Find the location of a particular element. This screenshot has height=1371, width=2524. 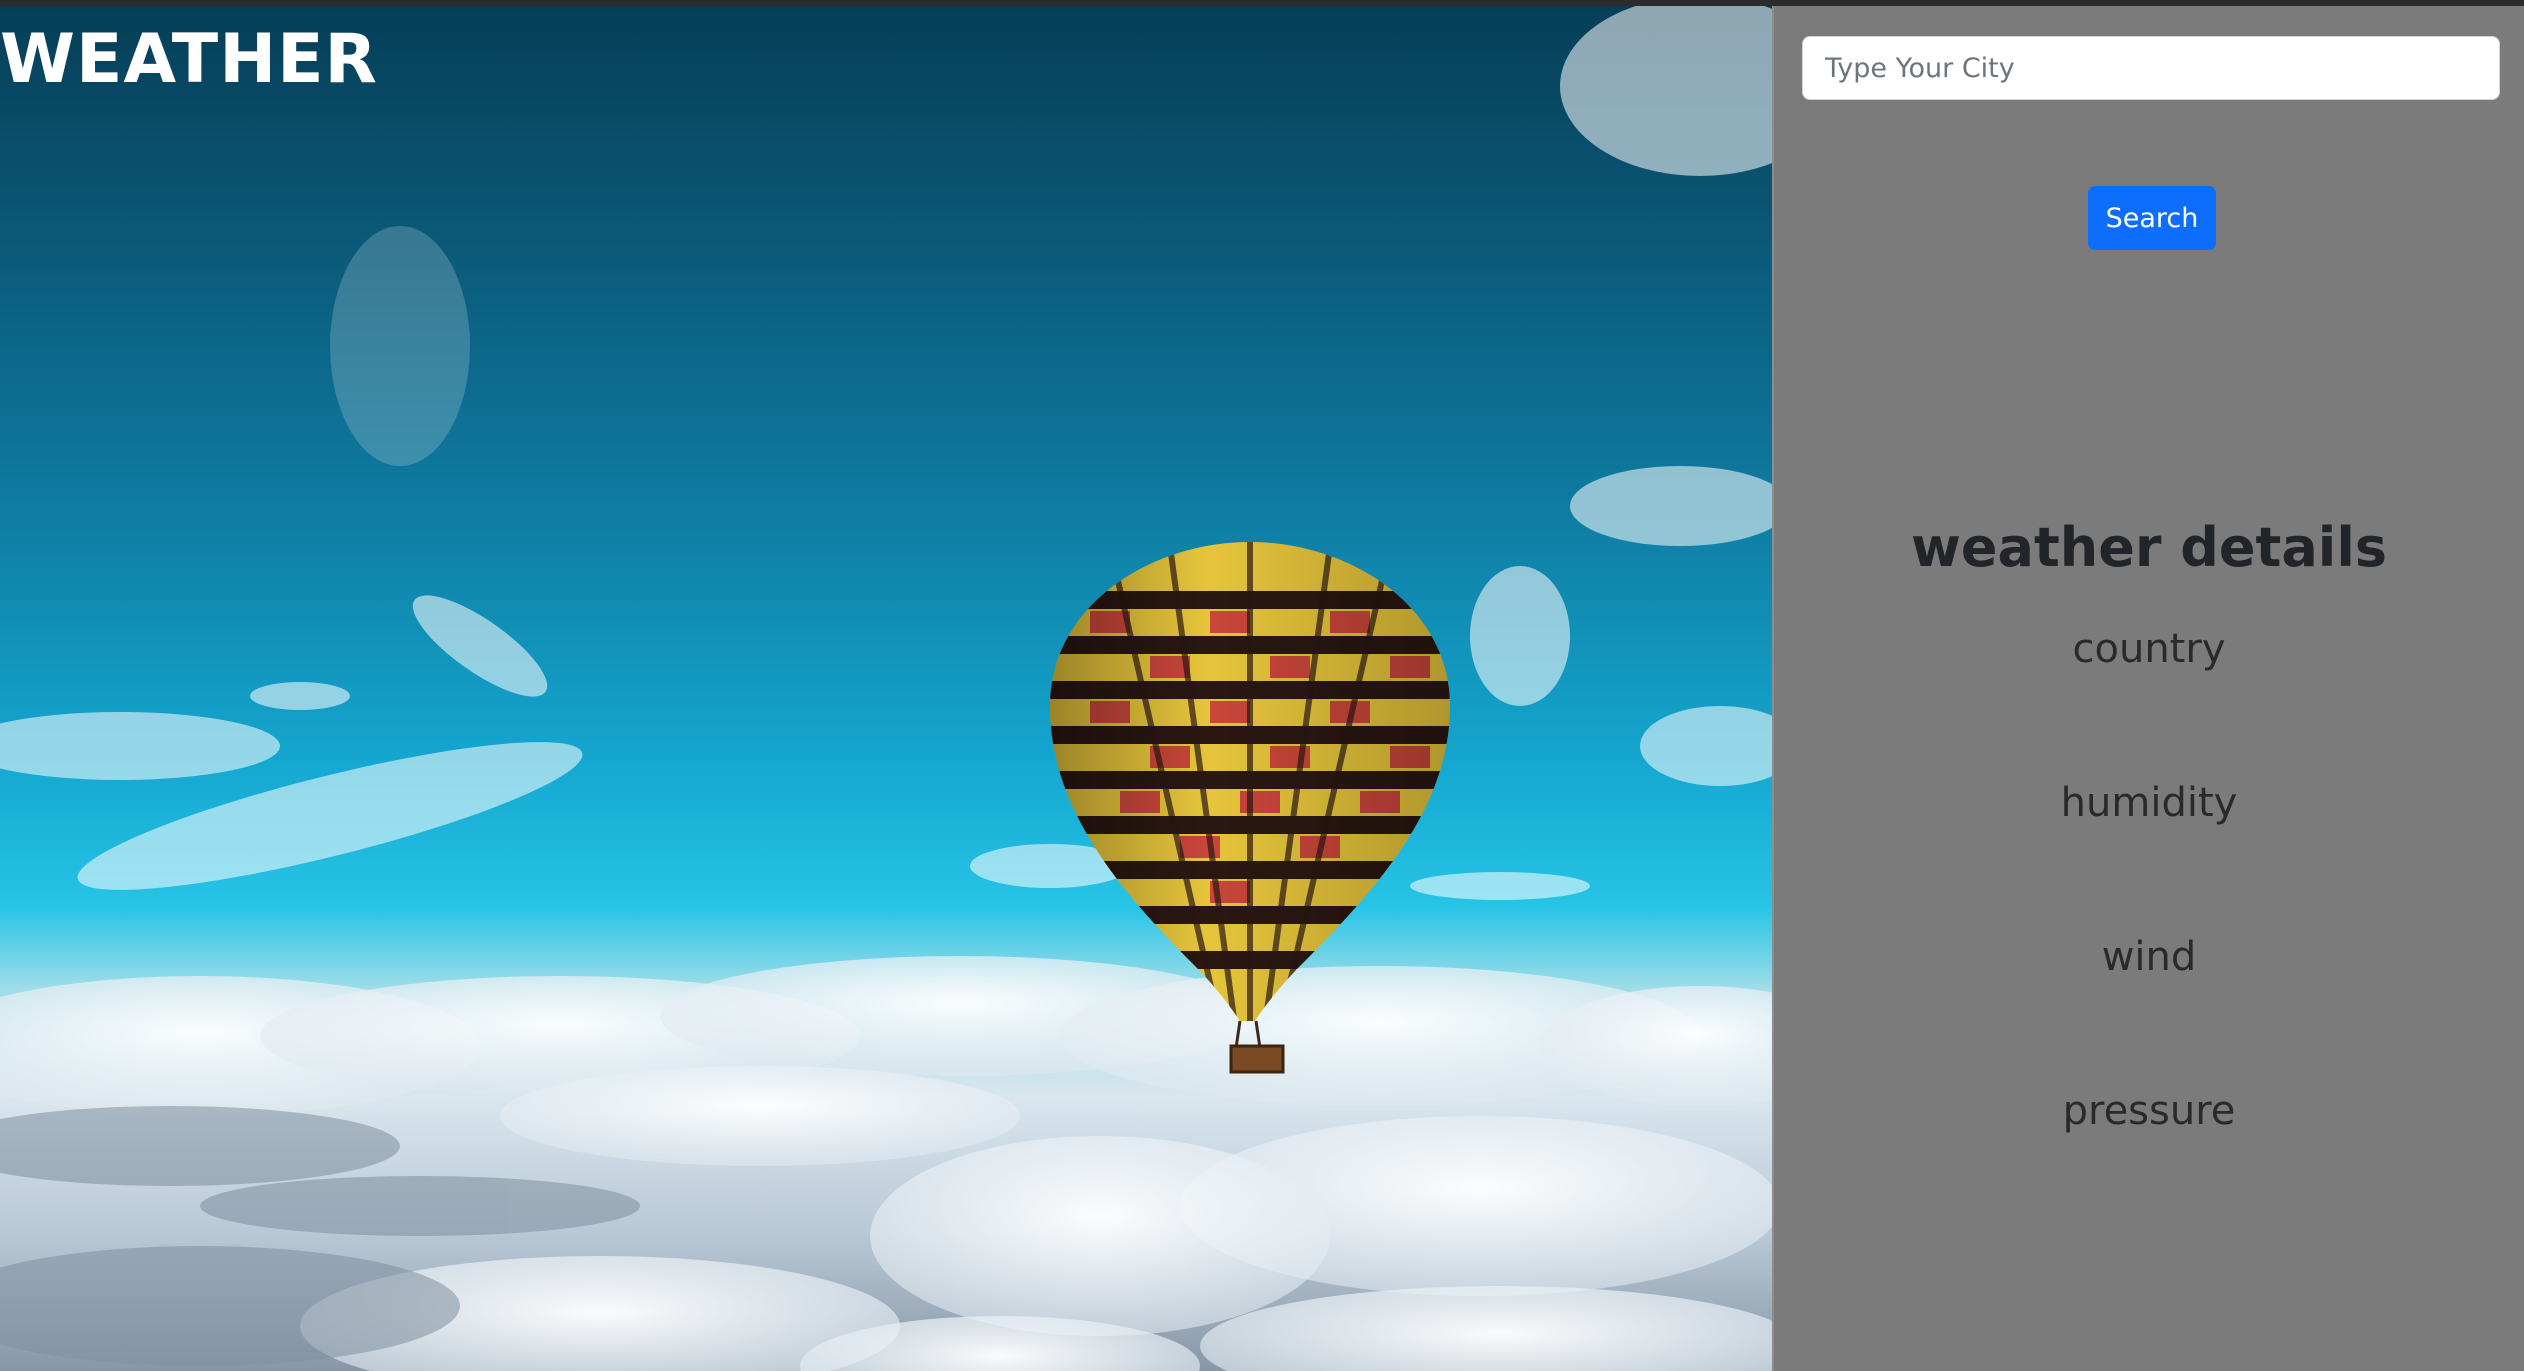

detail-wind: wind is located at coordinates (2149, 957).